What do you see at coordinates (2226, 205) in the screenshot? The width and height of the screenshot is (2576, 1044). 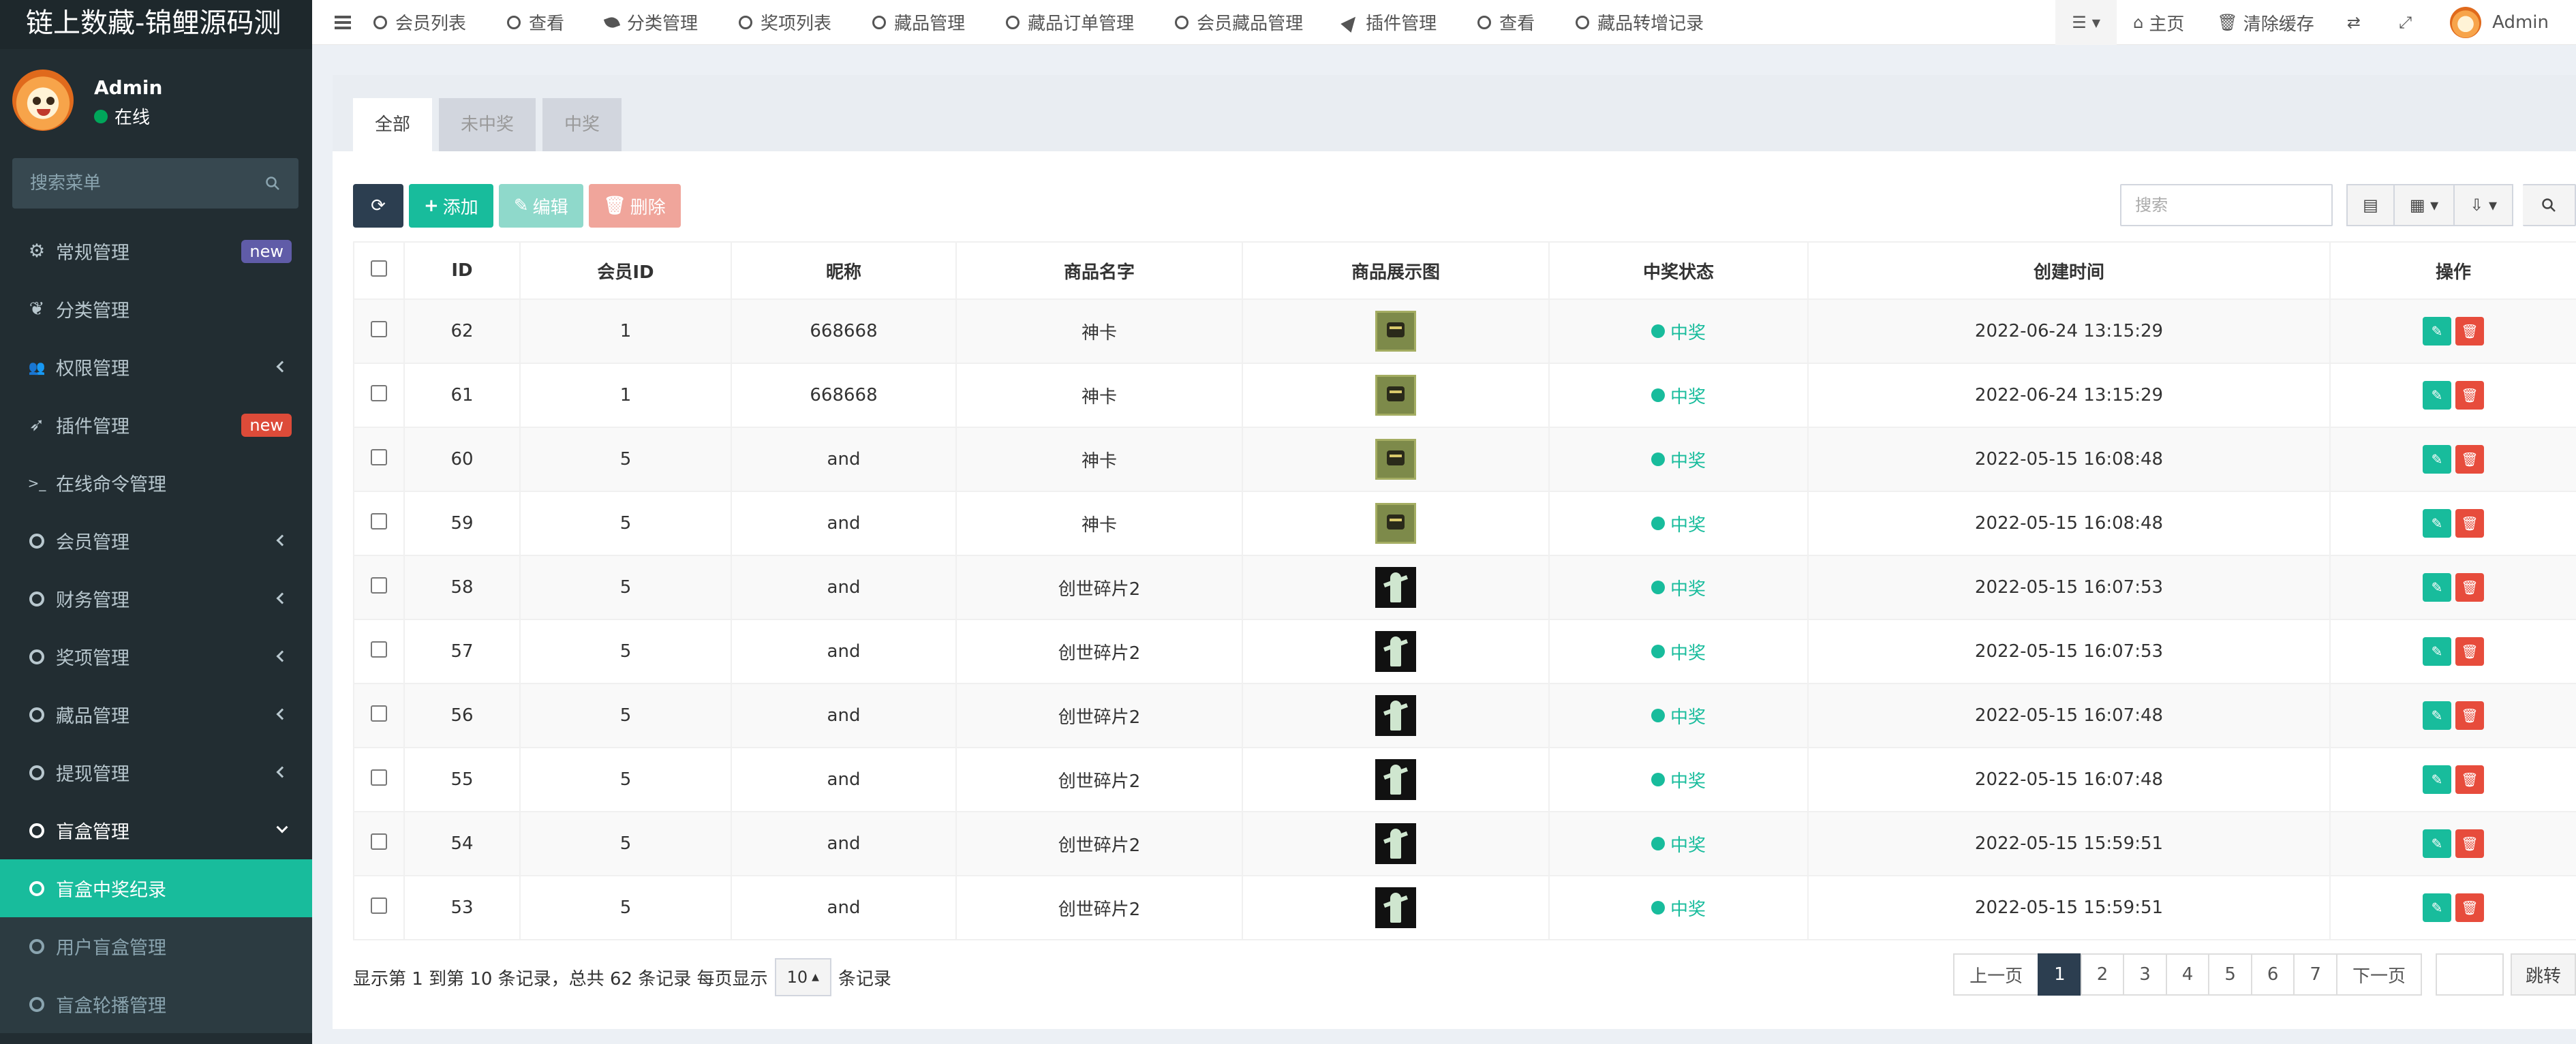 I see `table-search-input` at bounding box center [2226, 205].